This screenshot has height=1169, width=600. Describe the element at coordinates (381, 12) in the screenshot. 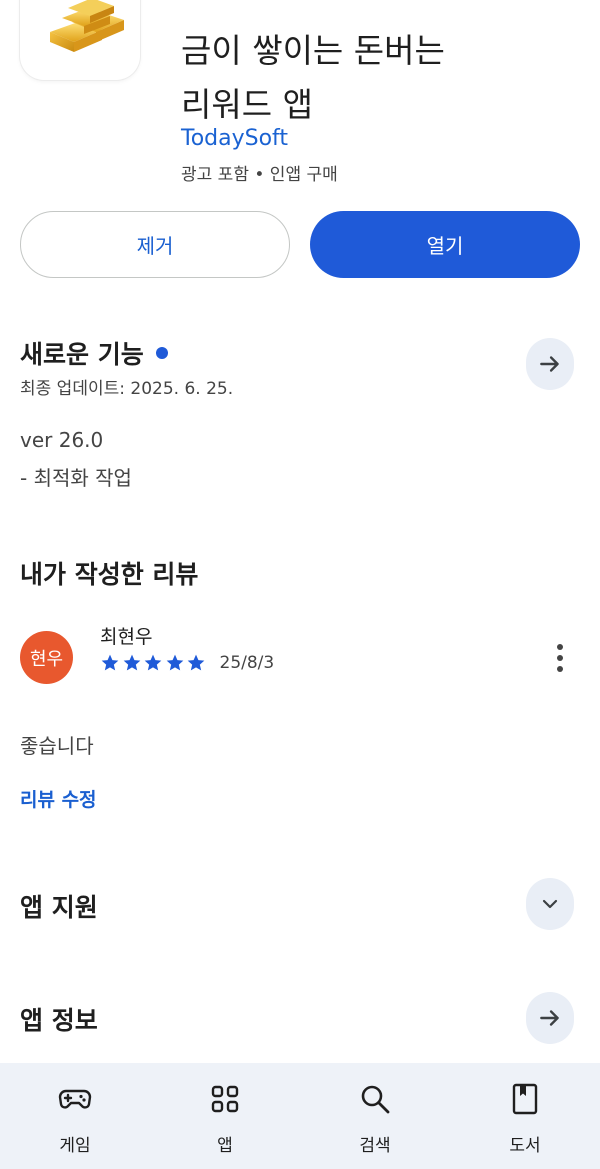

I see `app-title-line-partial` at that location.